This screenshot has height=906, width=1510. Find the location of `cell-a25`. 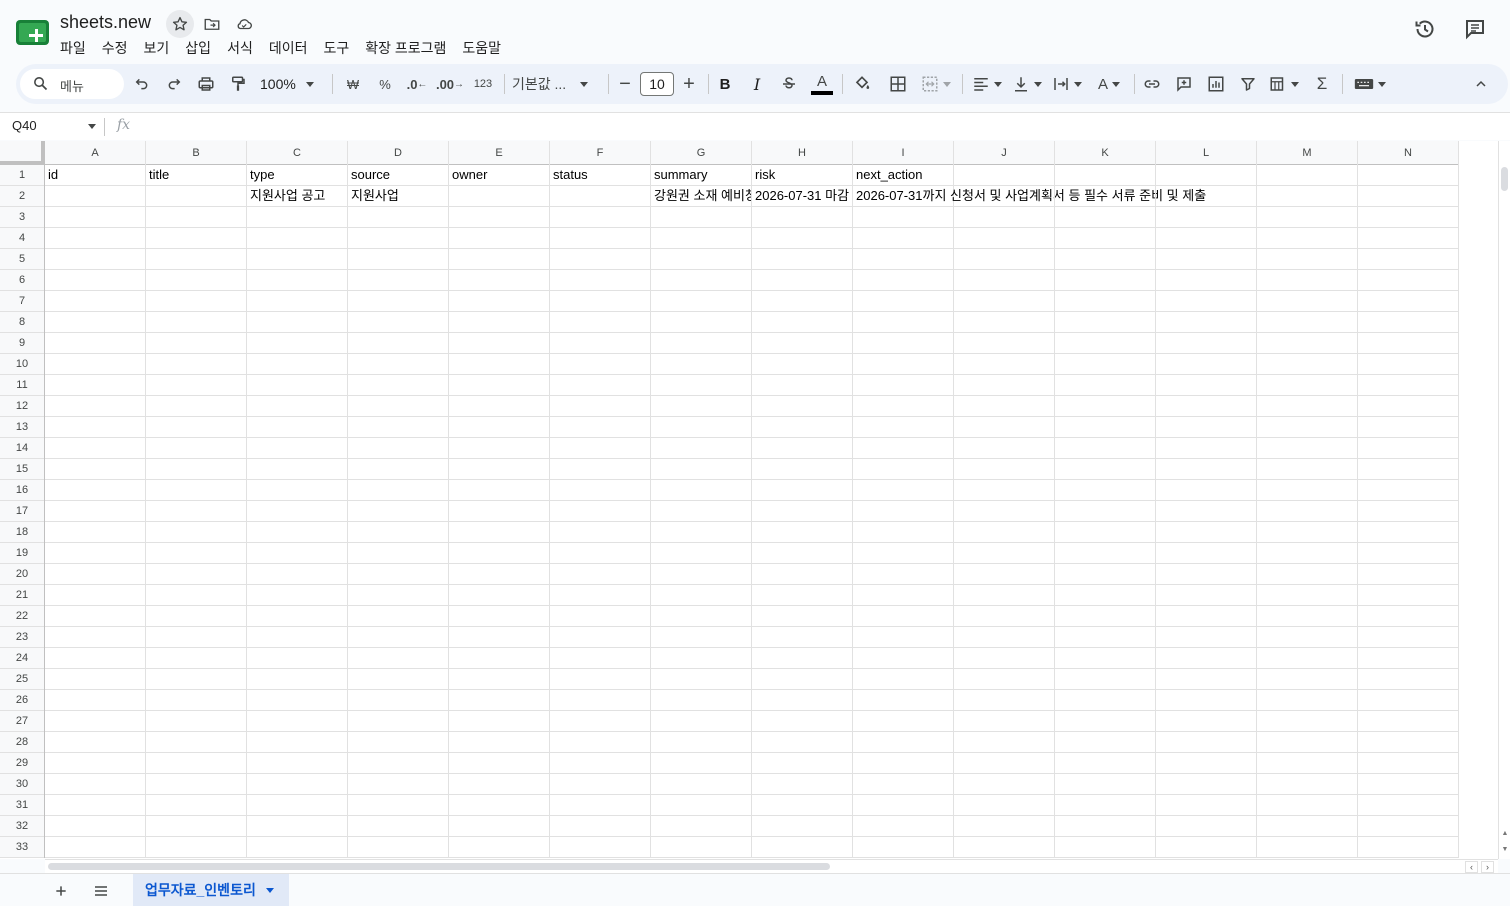

cell-a25 is located at coordinates (95, 679).